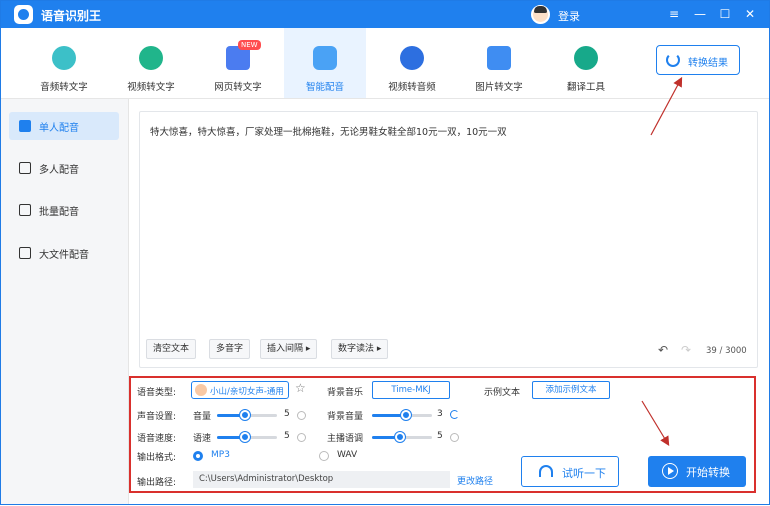 The height and width of the screenshot is (506, 770). What do you see at coordinates (546, 471) in the screenshot?
I see `headphones-icon` at bounding box center [546, 471].